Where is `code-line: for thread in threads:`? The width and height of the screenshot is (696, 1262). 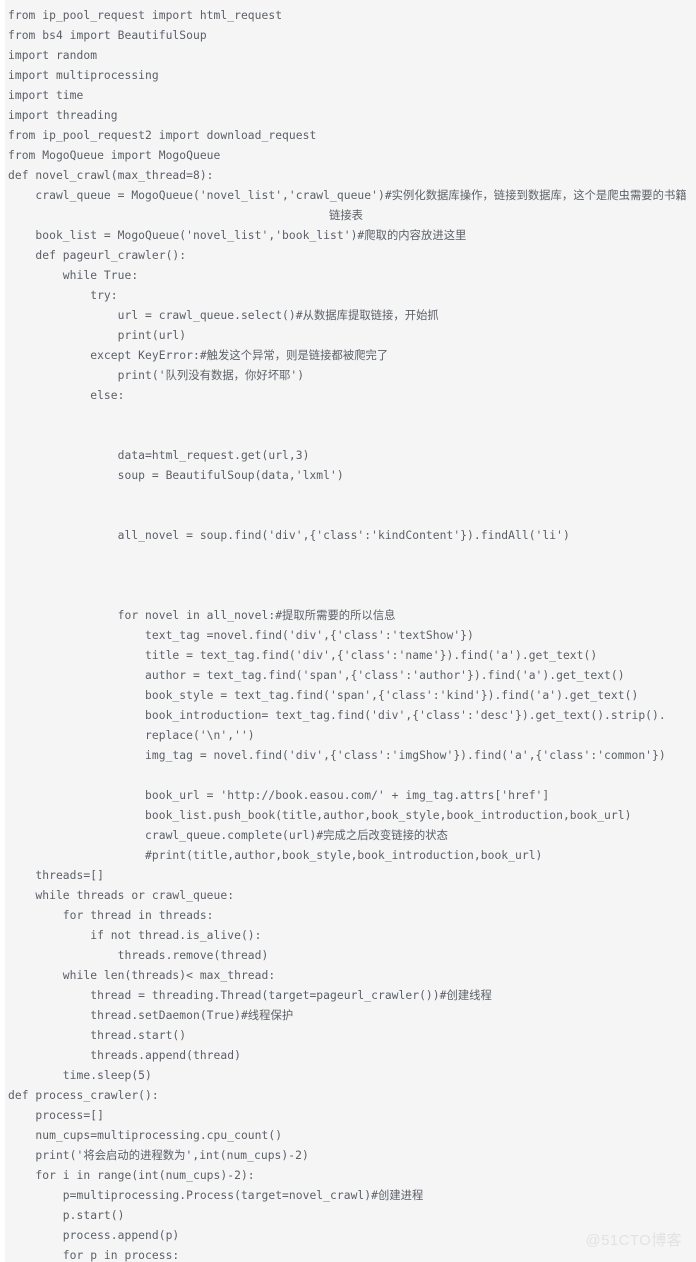
code-line: for thread in threads: is located at coordinates (111, 915).